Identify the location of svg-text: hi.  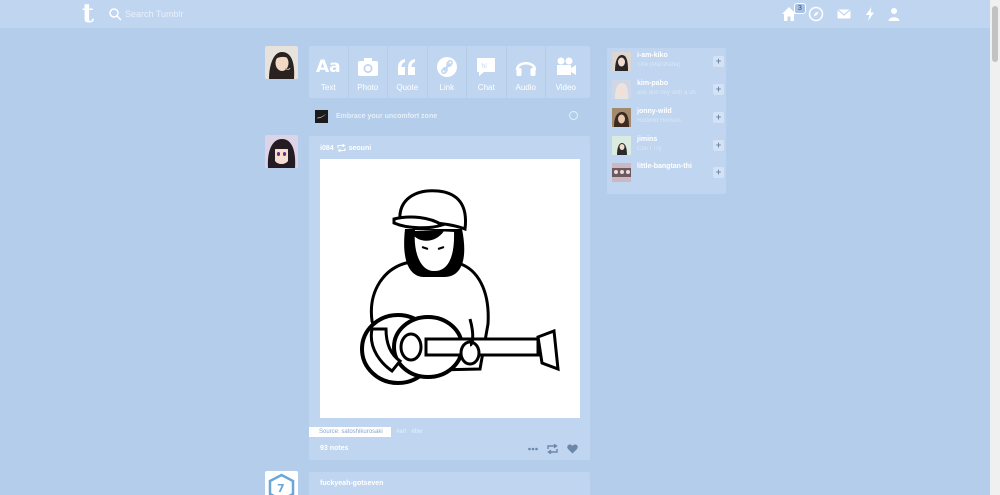
(485, 66).